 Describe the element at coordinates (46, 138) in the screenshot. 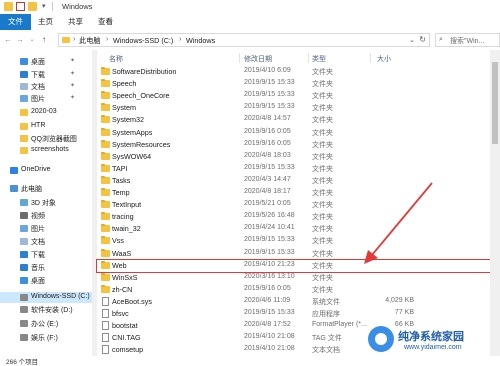

I see `sidebar-item: QQ浏览器截图` at that location.